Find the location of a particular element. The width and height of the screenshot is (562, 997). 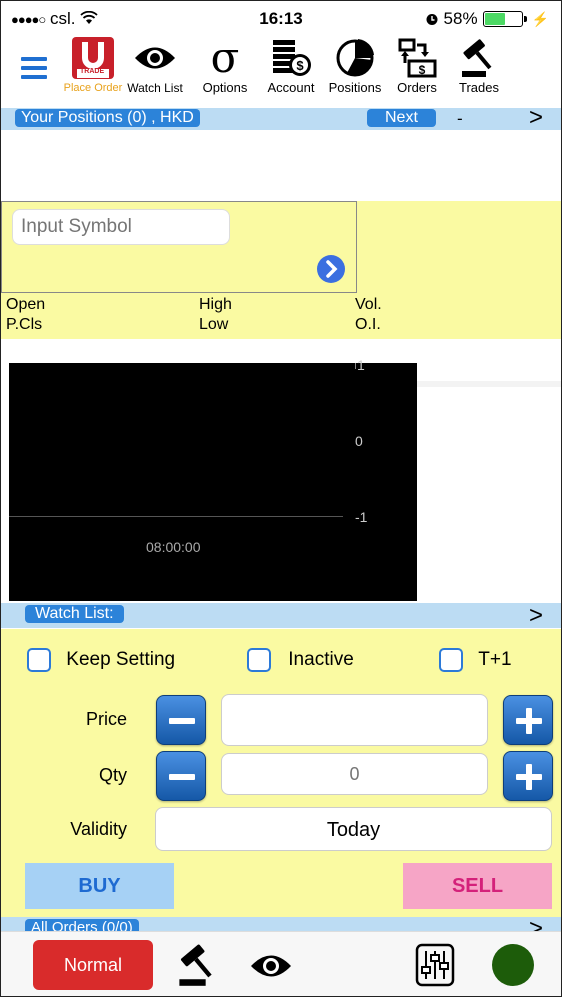

y-tick-label: -1 is located at coordinates (361, 517).